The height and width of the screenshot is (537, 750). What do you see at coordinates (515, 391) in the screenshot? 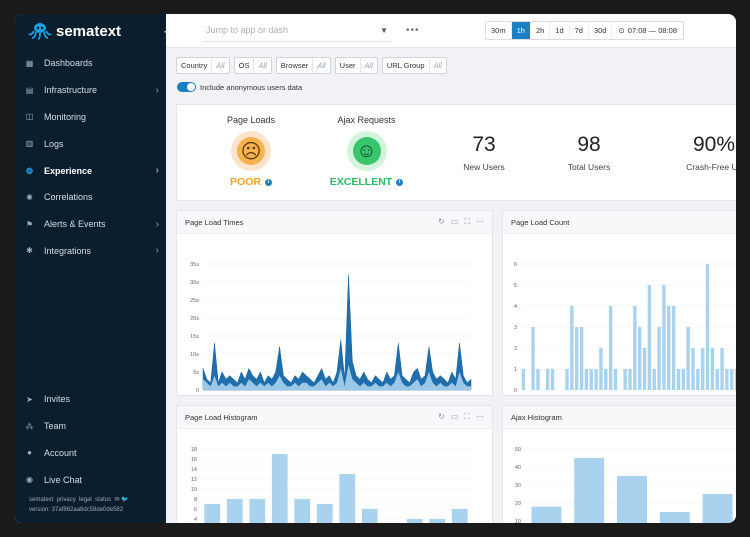
I see `y-tick-label: 0` at bounding box center [515, 391].